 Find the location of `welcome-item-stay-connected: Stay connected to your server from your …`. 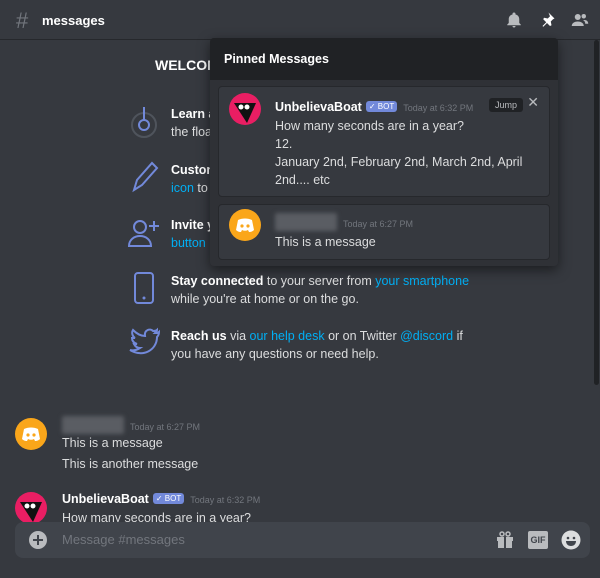

welcome-item-stay-connected: Stay connected to your server from your … is located at coordinates (320, 290).